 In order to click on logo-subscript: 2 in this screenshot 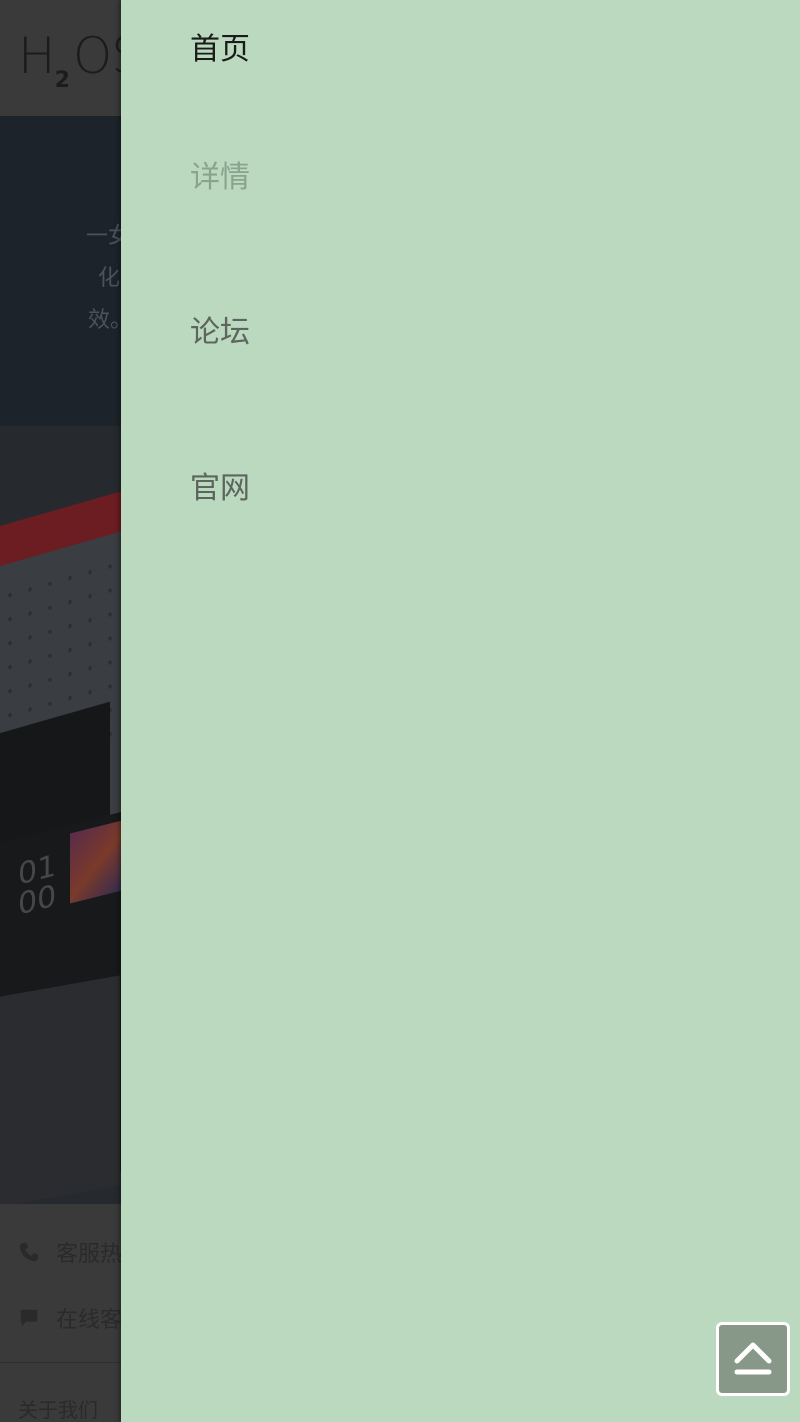, I will do `click(62, 80)`.